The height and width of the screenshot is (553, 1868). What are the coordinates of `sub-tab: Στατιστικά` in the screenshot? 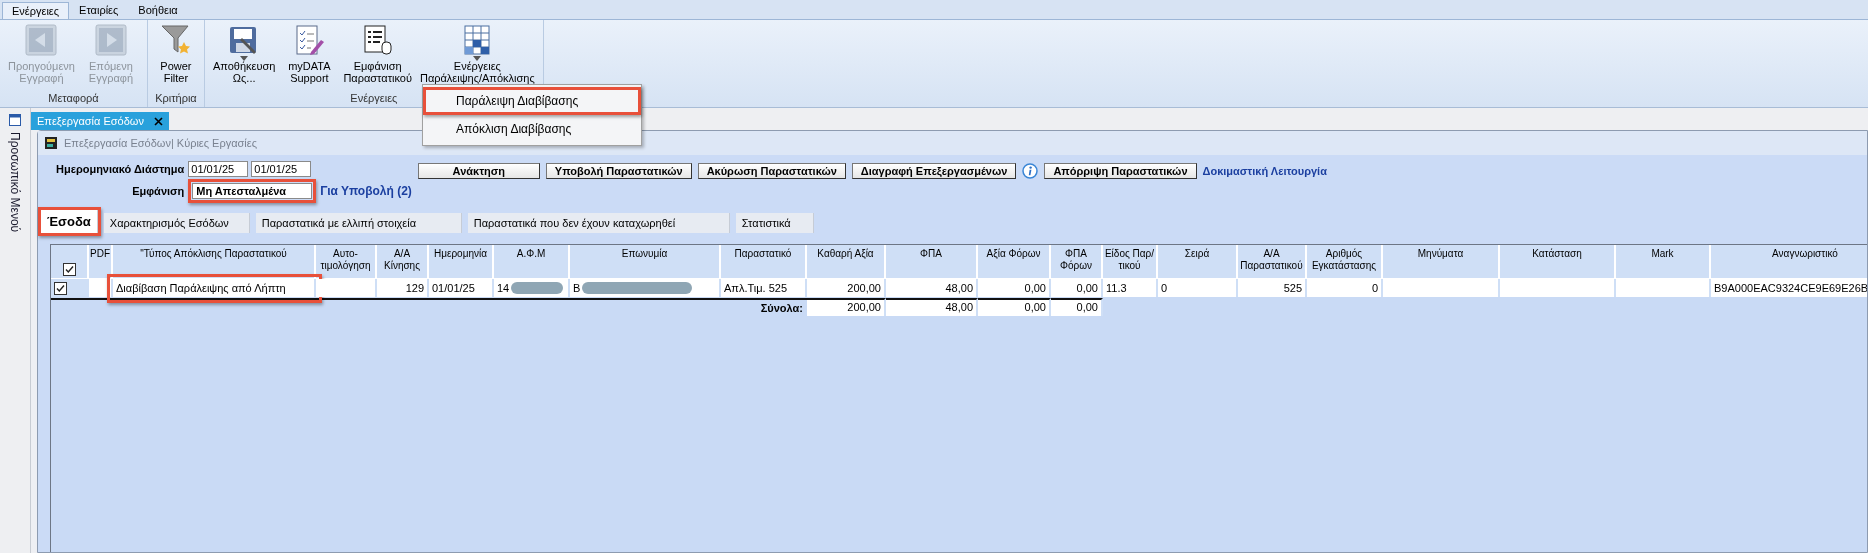 It's located at (774, 223).